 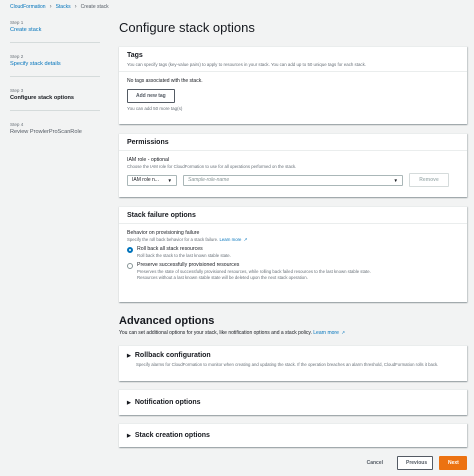 I want to click on step-number: Step 4, so click(x=17, y=124).